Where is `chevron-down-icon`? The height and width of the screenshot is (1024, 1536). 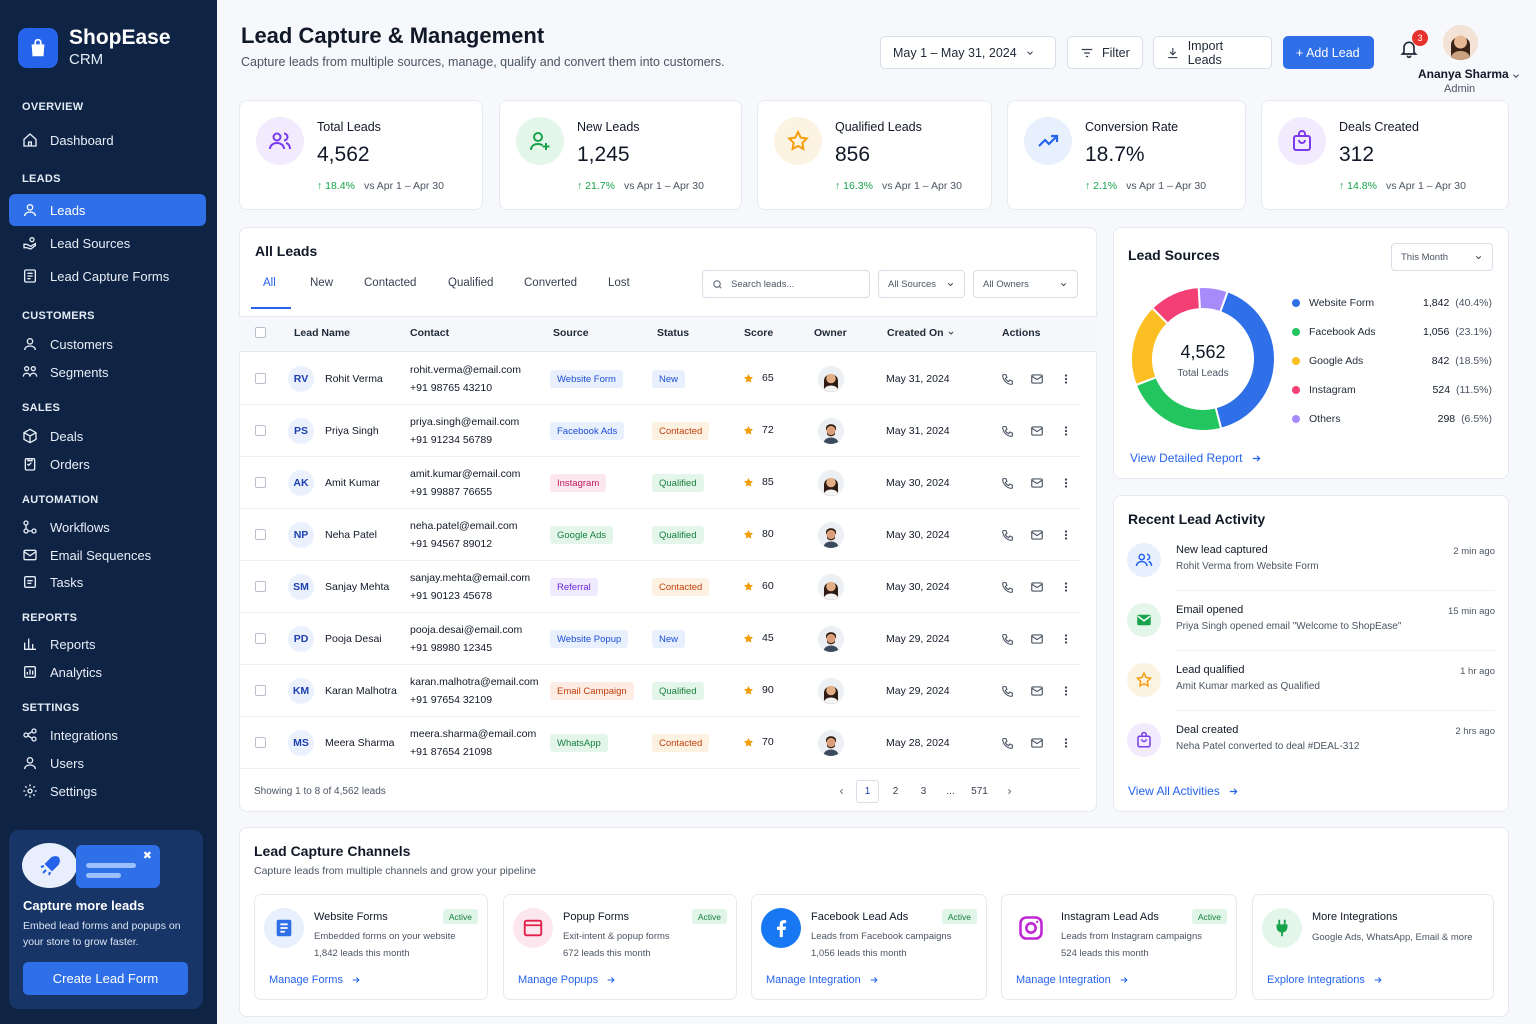 chevron-down-icon is located at coordinates (1516, 76).